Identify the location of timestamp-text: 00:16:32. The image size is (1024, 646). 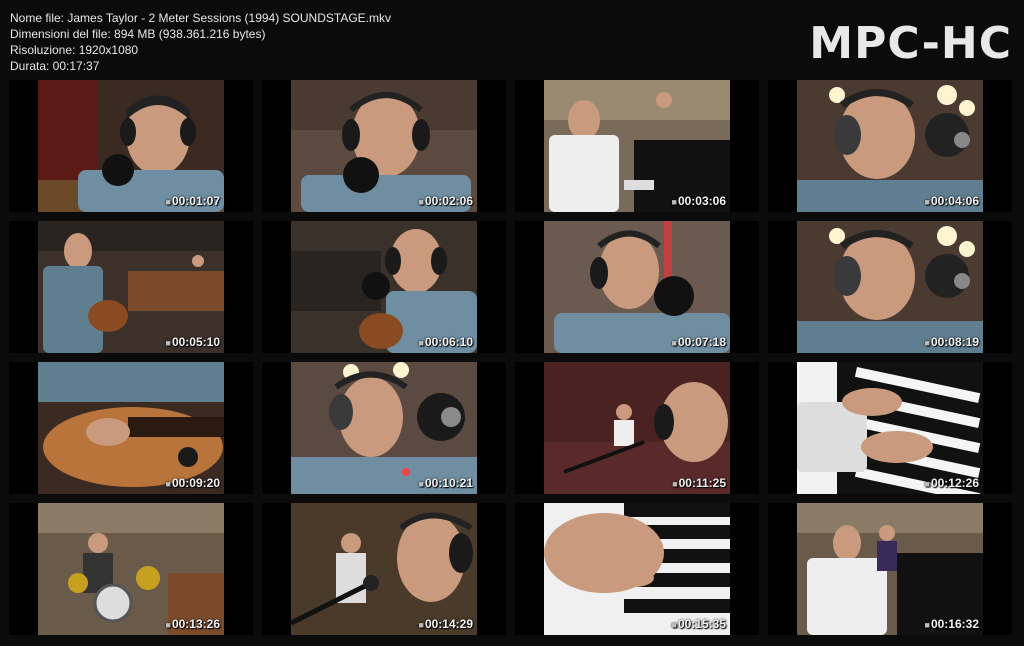
(954, 624).